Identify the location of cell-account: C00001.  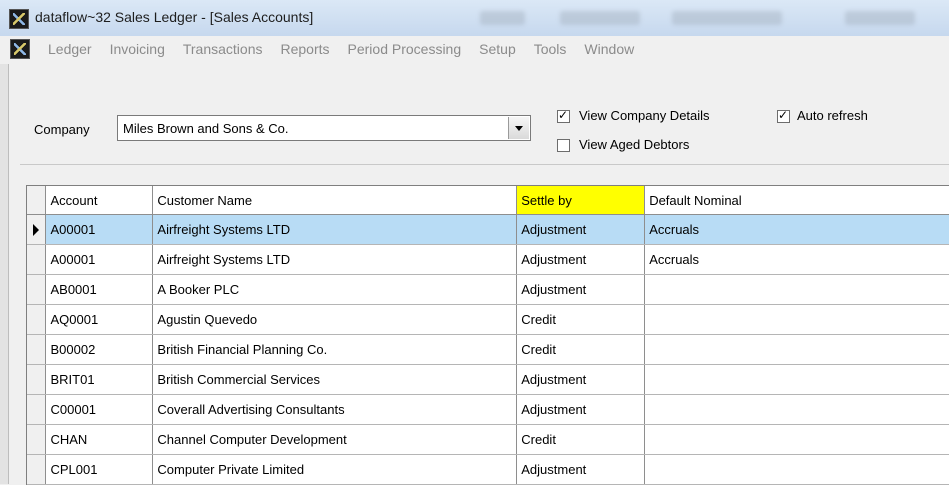
(99, 409).